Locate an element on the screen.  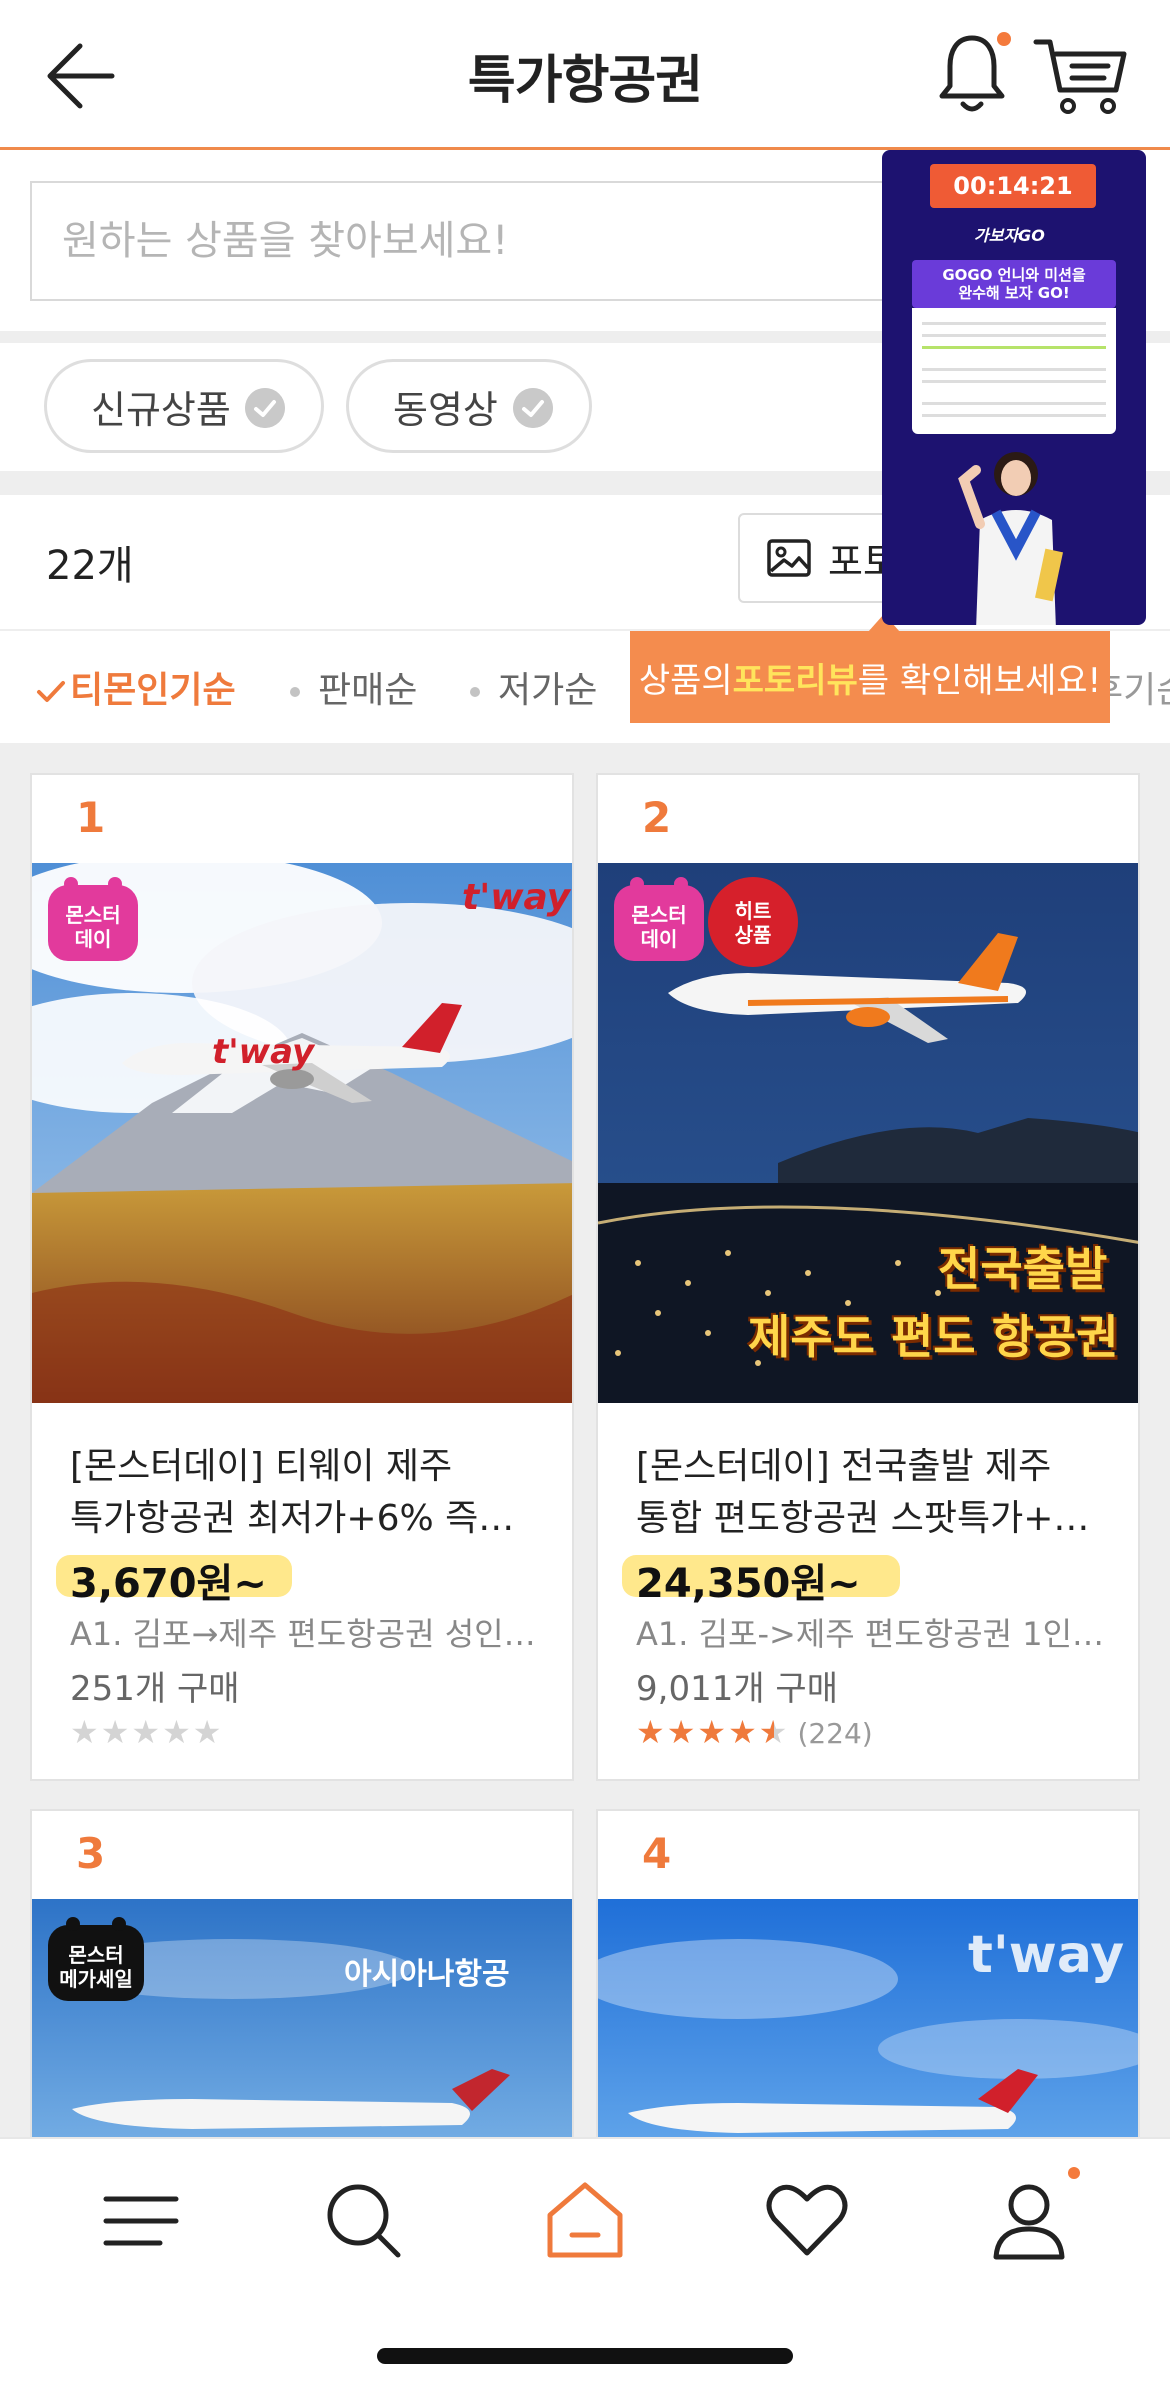
sort-low-price: 저가순 is located at coordinates (533, 687).